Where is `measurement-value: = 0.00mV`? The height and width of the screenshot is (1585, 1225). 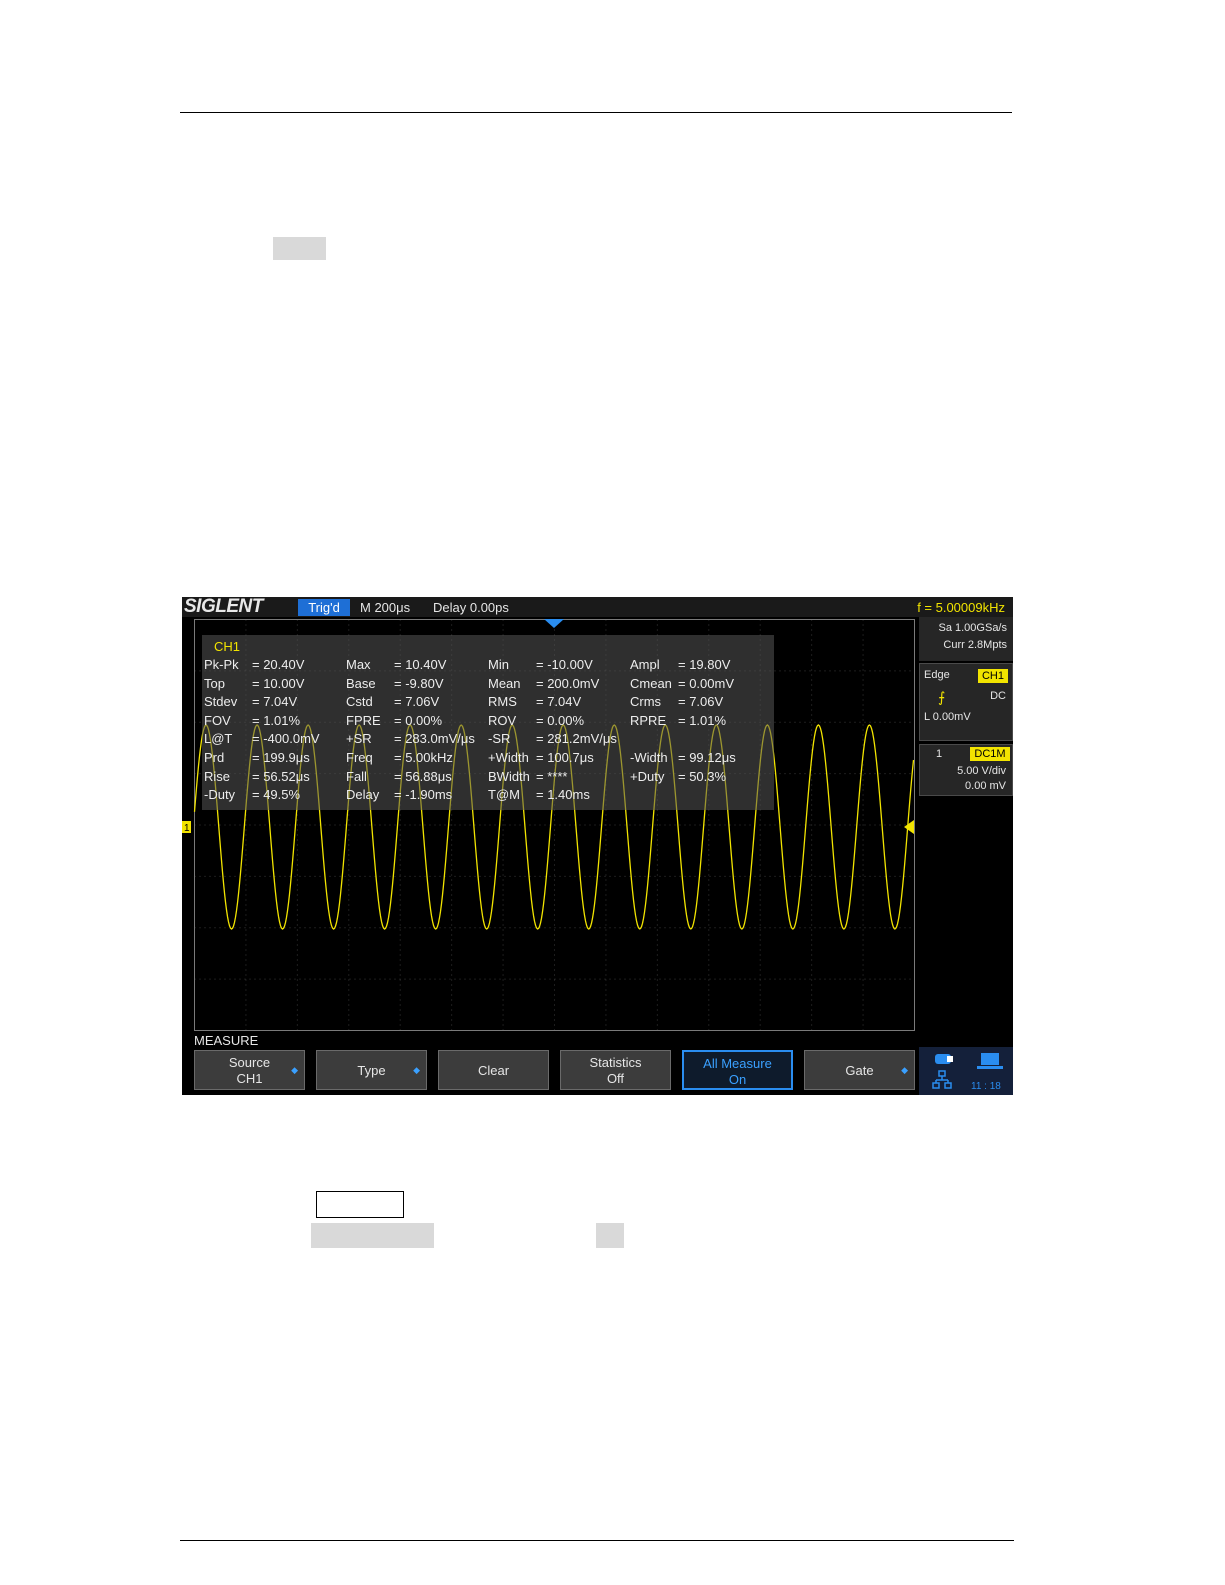 measurement-value: = 0.00mV is located at coordinates (706, 683).